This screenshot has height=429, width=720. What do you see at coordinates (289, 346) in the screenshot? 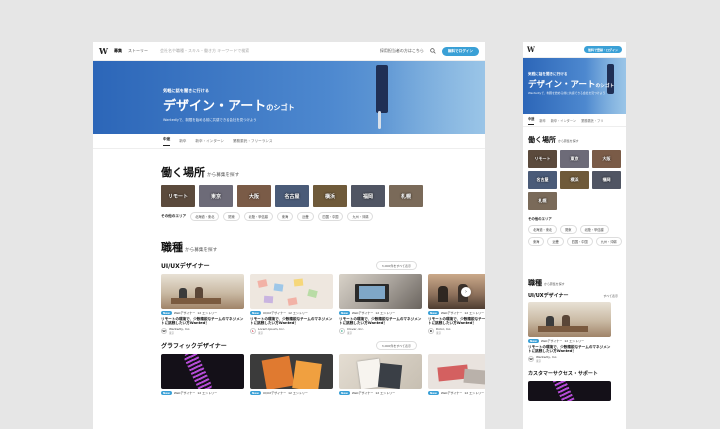
I see `graphic-header: グラフィックデザイナー 3,000件をすべて表示` at bounding box center [289, 346].